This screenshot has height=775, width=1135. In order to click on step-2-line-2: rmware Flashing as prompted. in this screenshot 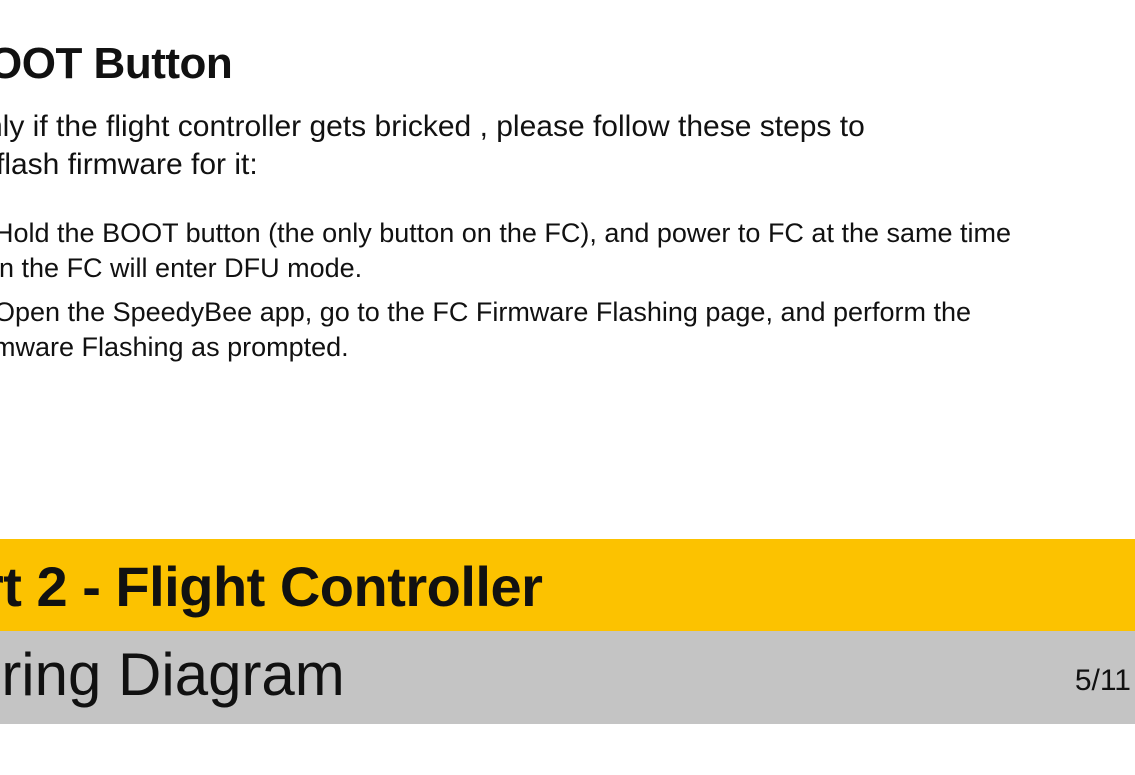, I will do `click(174, 347)`.